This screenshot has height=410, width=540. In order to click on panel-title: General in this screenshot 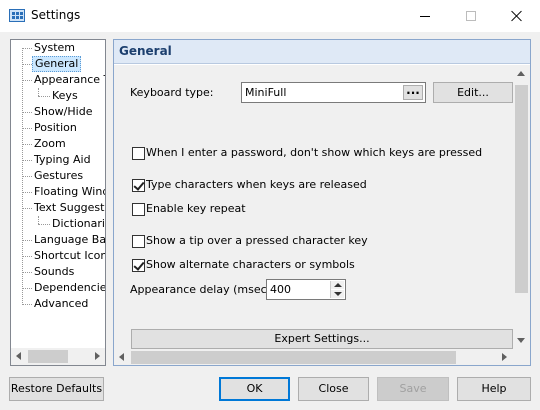, I will do `click(145, 51)`.